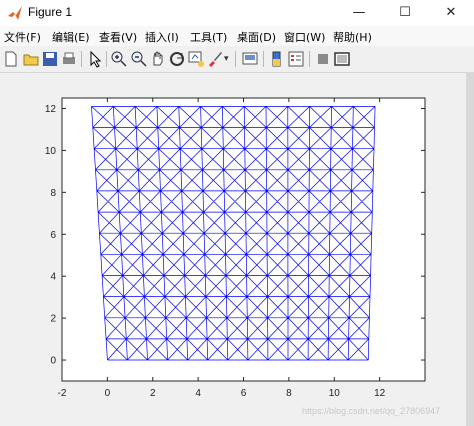 Image resolution: width=474 pixels, height=426 pixels. What do you see at coordinates (62, 393) in the screenshot?
I see `x-tick-label: -2` at bounding box center [62, 393].